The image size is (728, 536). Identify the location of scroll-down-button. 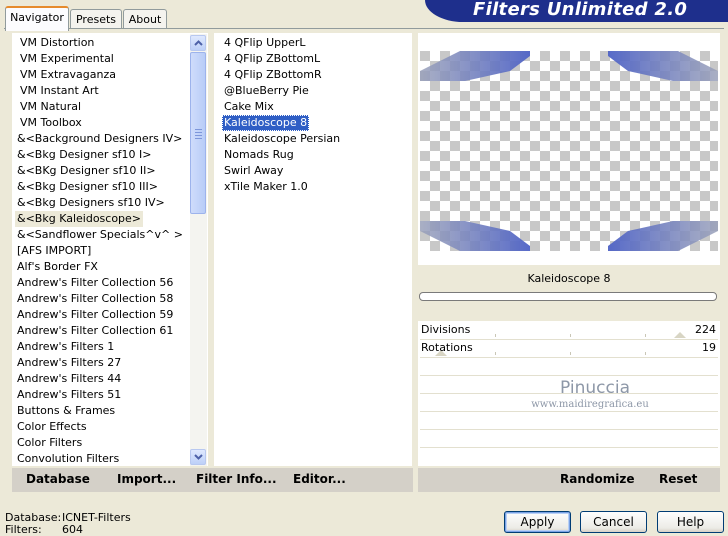
(198, 457).